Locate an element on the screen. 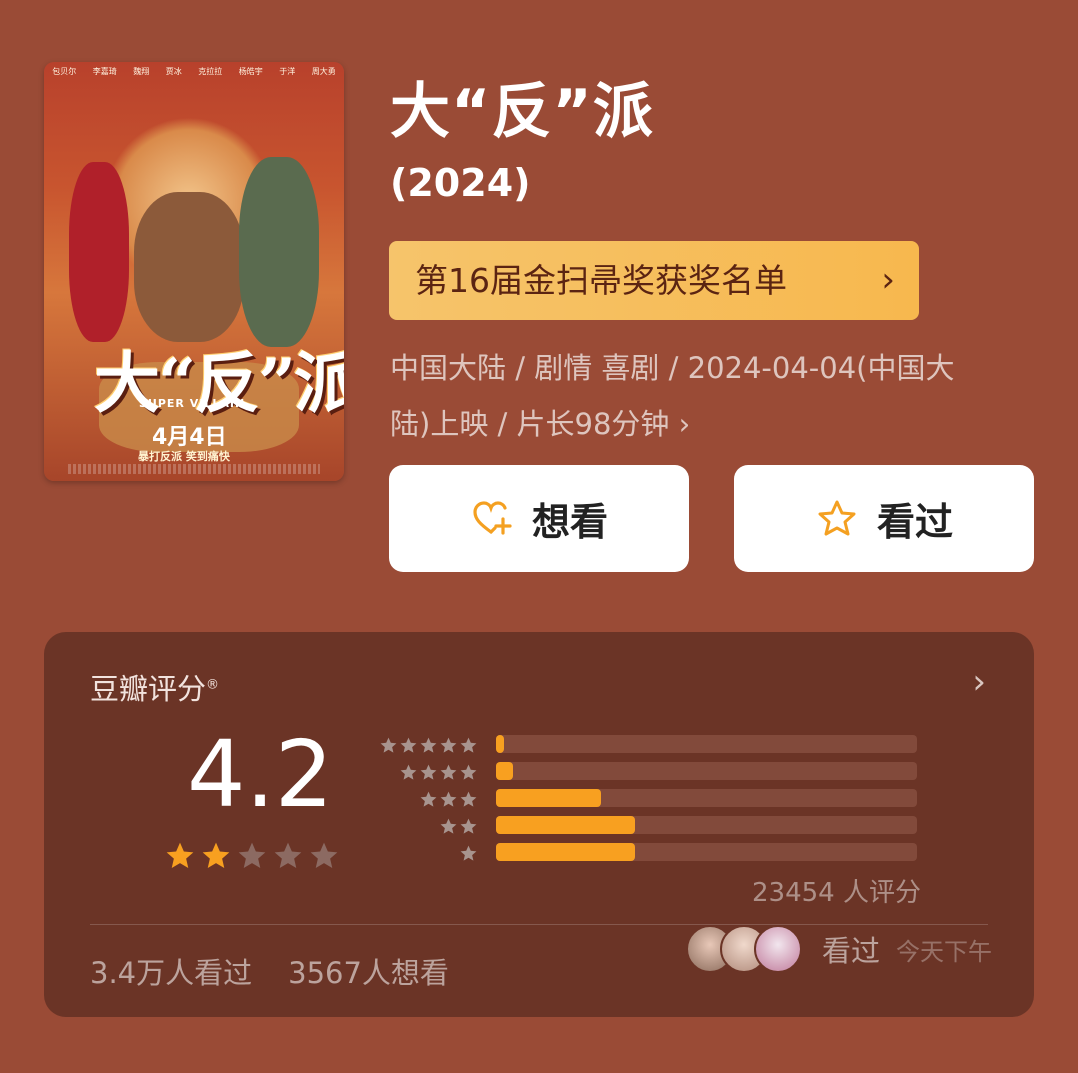 This screenshot has width=1078, height=1073. poster-cast-name: 克拉拉 is located at coordinates (210, 71).